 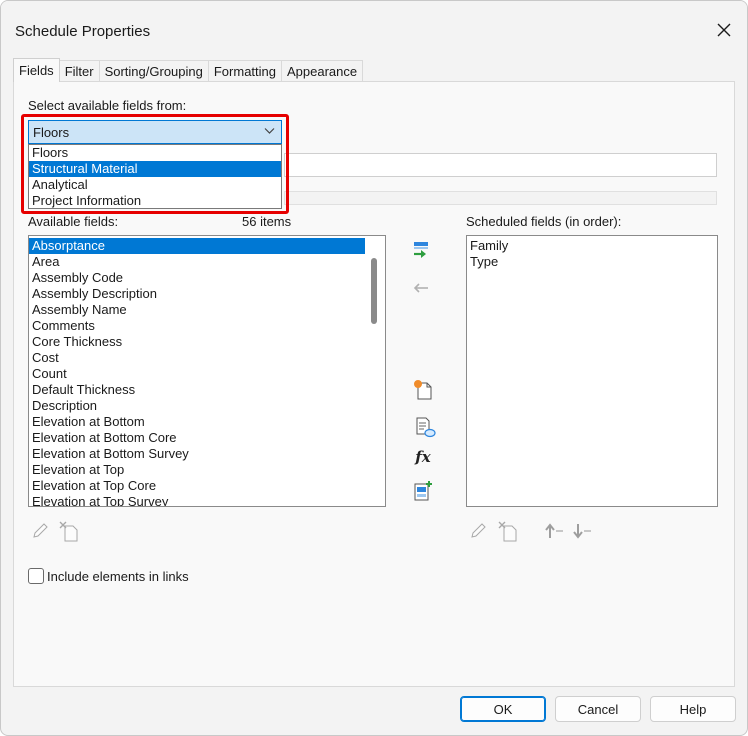 I want to click on formula-button: fx, so click(x=423, y=457).